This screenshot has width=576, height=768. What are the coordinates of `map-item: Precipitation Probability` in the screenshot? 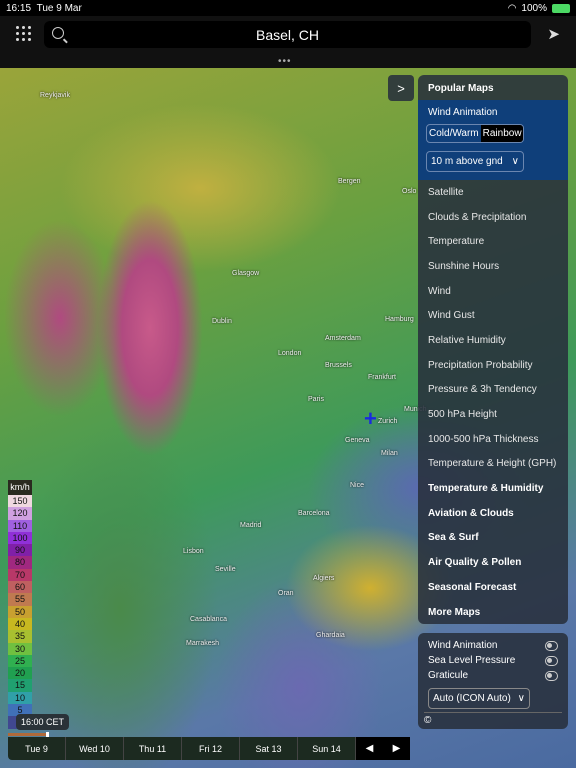 It's located at (493, 365).